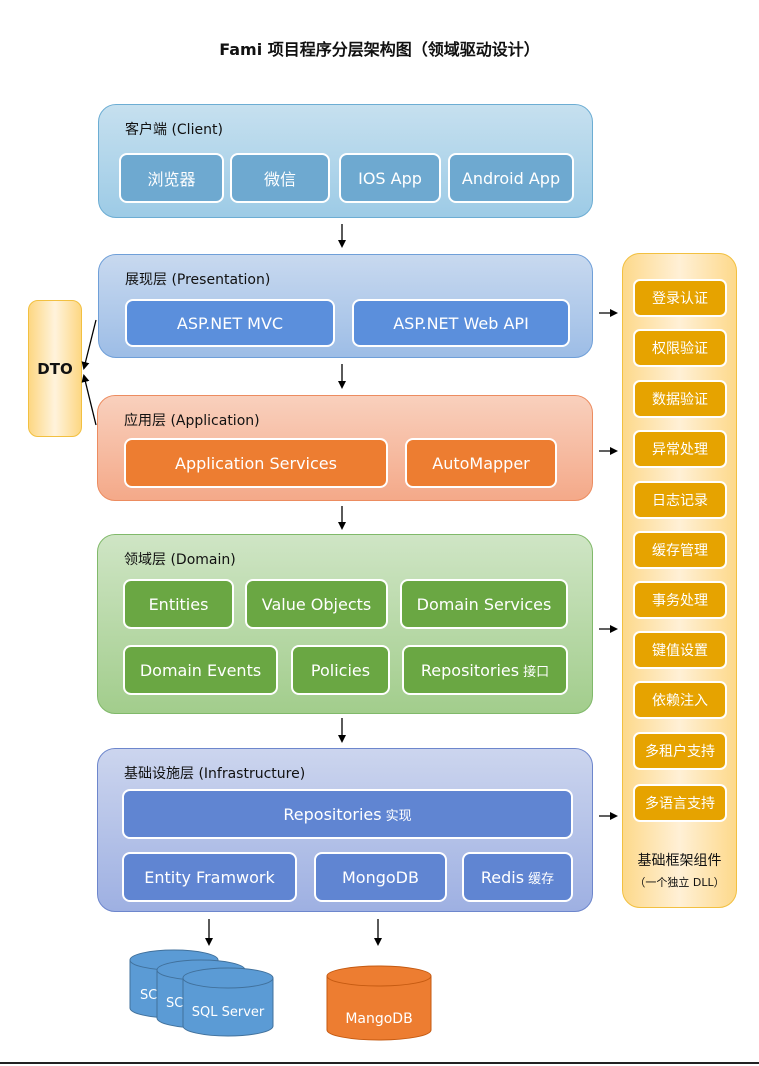 Image resolution: width=759 pixels, height=1066 pixels. What do you see at coordinates (378, 1019) in the screenshot?
I see `mongo-db-label: MangoDB` at bounding box center [378, 1019].